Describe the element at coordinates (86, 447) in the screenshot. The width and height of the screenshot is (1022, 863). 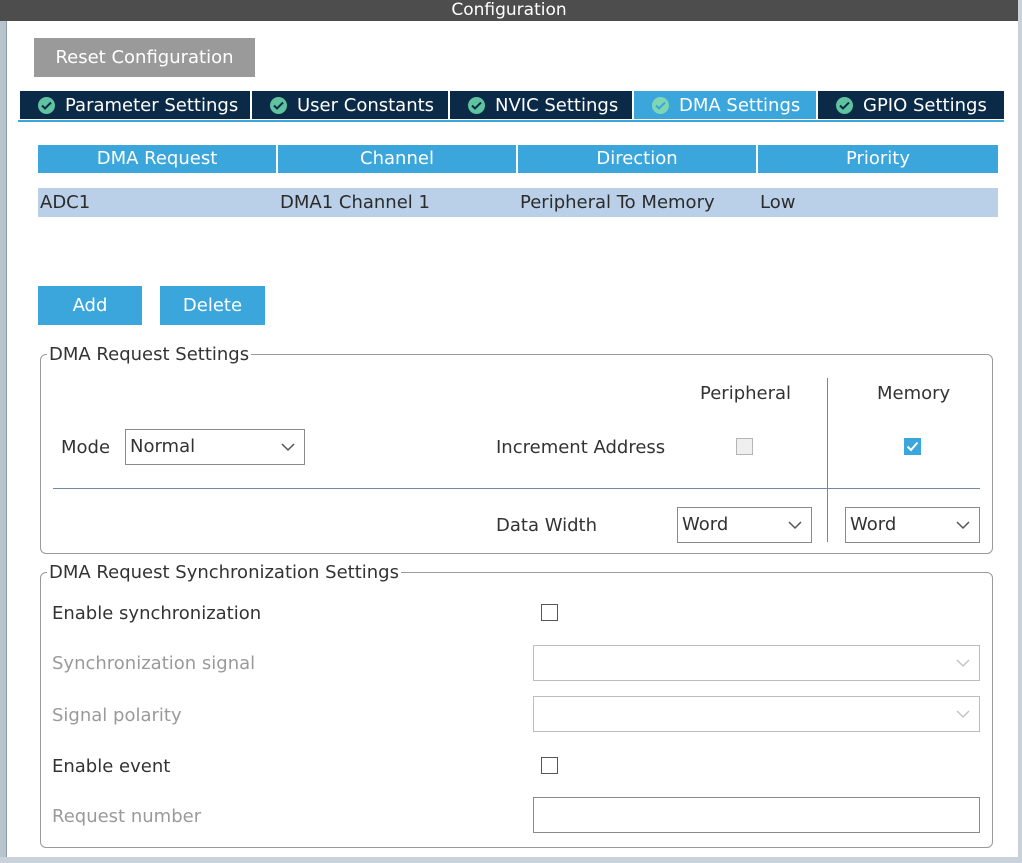
I see `mode-label: Mode` at that location.